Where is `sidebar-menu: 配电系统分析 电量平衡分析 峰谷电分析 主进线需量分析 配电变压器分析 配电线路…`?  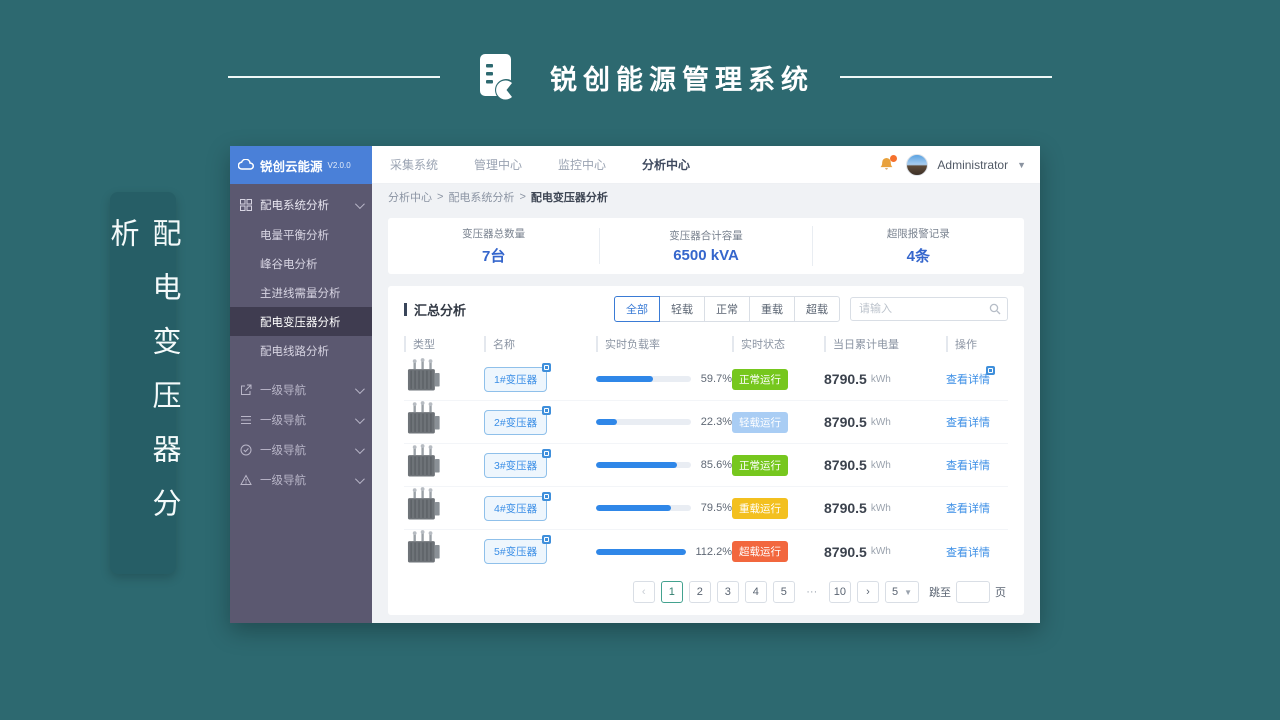 sidebar-menu: 配电系统分析 电量平衡分析 峰谷电分析 主进线需量分析 配电变压器分析 配电线路… is located at coordinates (301, 403).